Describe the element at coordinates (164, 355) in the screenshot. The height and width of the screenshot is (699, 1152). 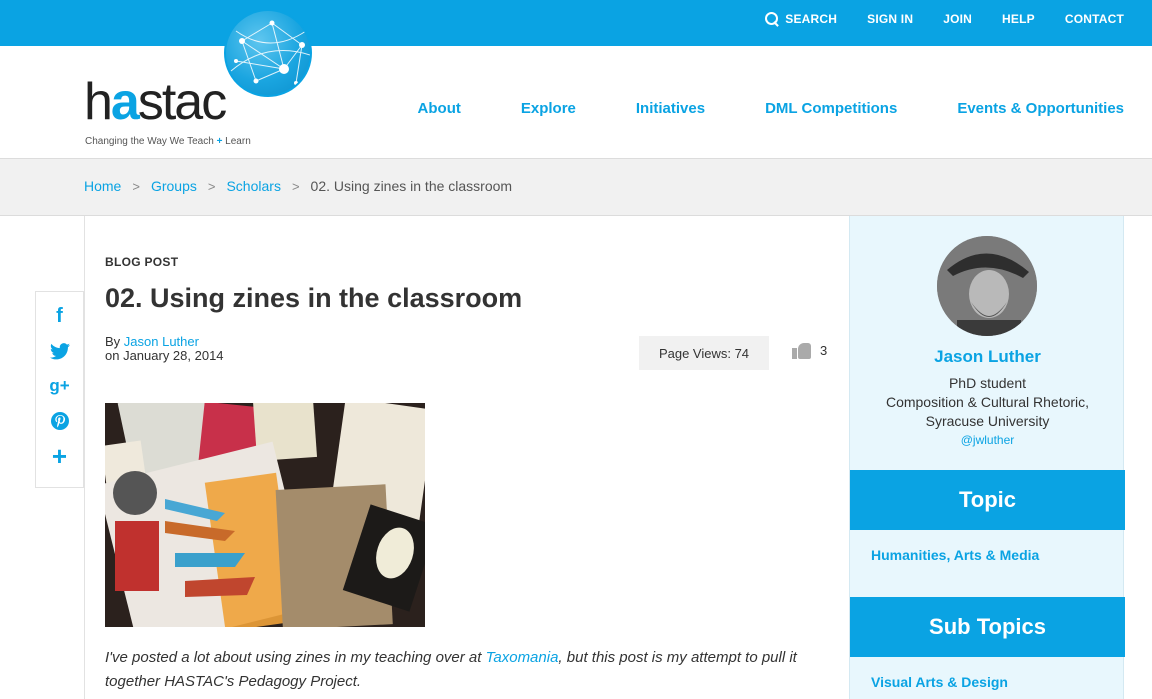
I see `post-date: on January 28, 2014` at that location.